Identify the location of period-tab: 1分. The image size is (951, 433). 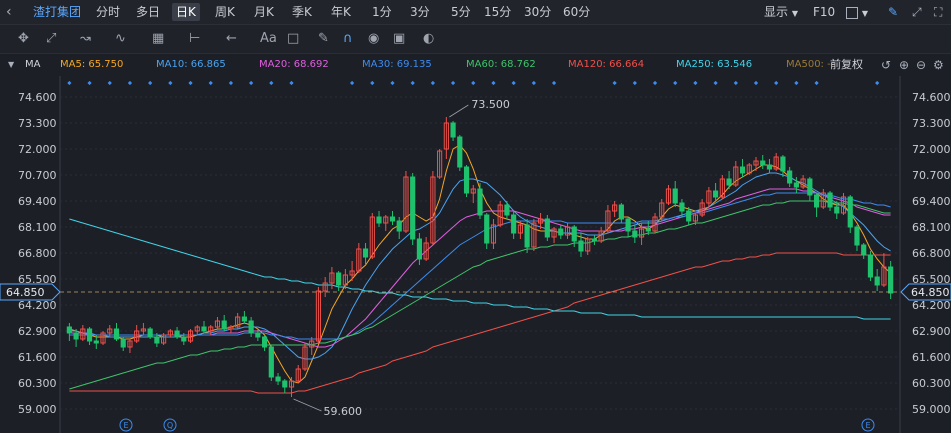
(382, 12).